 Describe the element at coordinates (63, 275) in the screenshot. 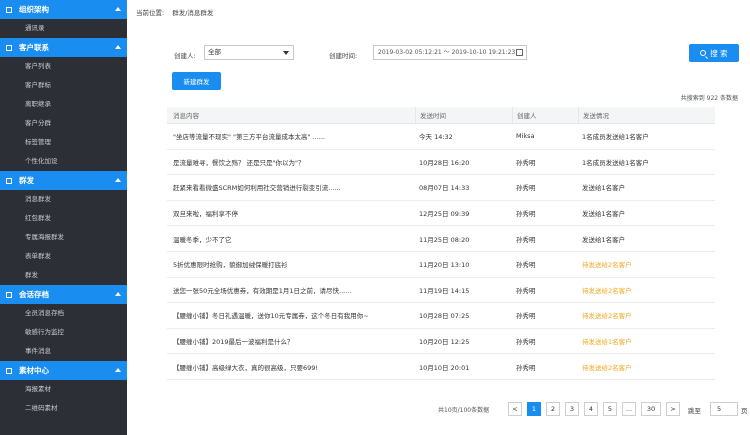

I see `sidebar-item: 群发` at that location.